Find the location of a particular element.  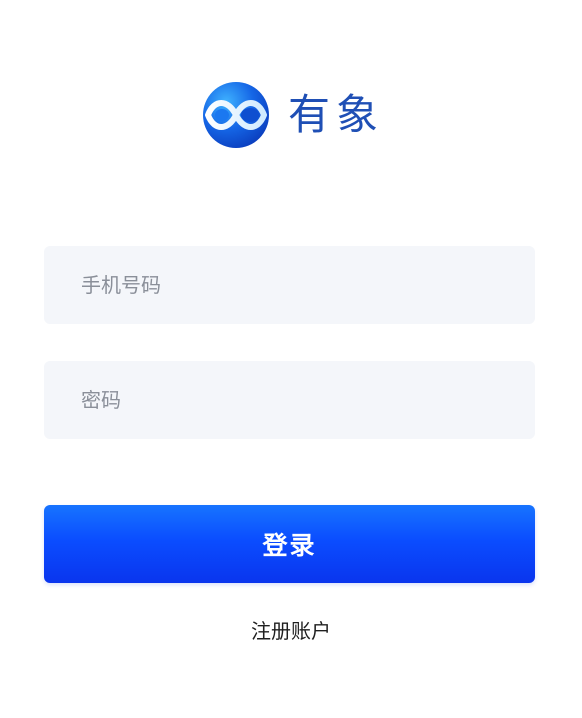

login-button: 登录 is located at coordinates (289, 544).